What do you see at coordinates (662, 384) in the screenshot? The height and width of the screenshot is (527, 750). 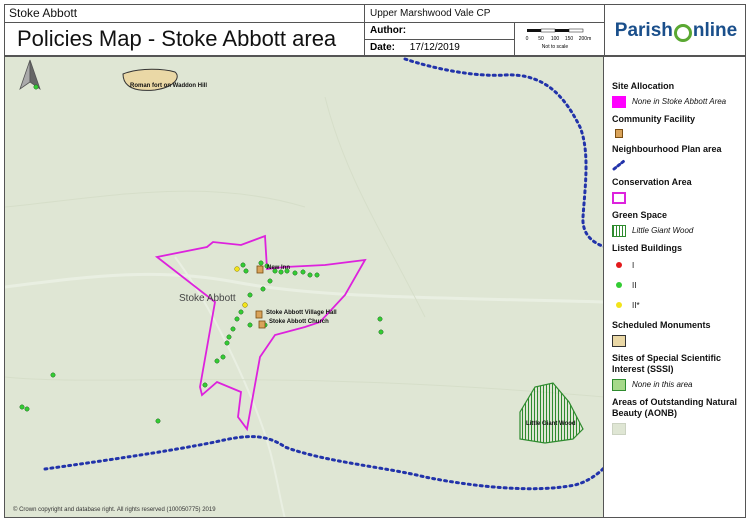 I see `sssi-note: None in this area` at bounding box center [662, 384].